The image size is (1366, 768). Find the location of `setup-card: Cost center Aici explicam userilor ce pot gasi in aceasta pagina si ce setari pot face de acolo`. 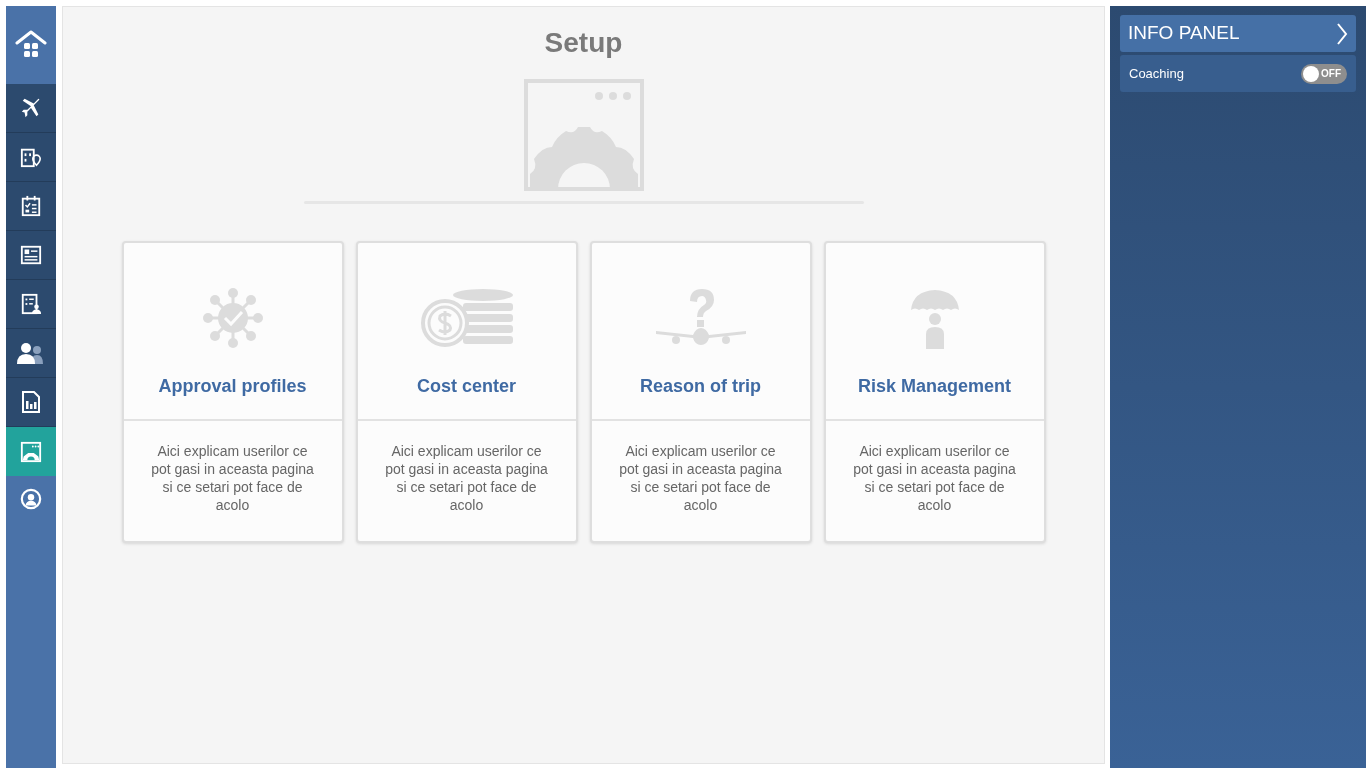

setup-card: Cost center Aici explicam userilor ce pot gasi in aceasta pagina si ce setari pot face de acolo is located at coordinates (466, 392).